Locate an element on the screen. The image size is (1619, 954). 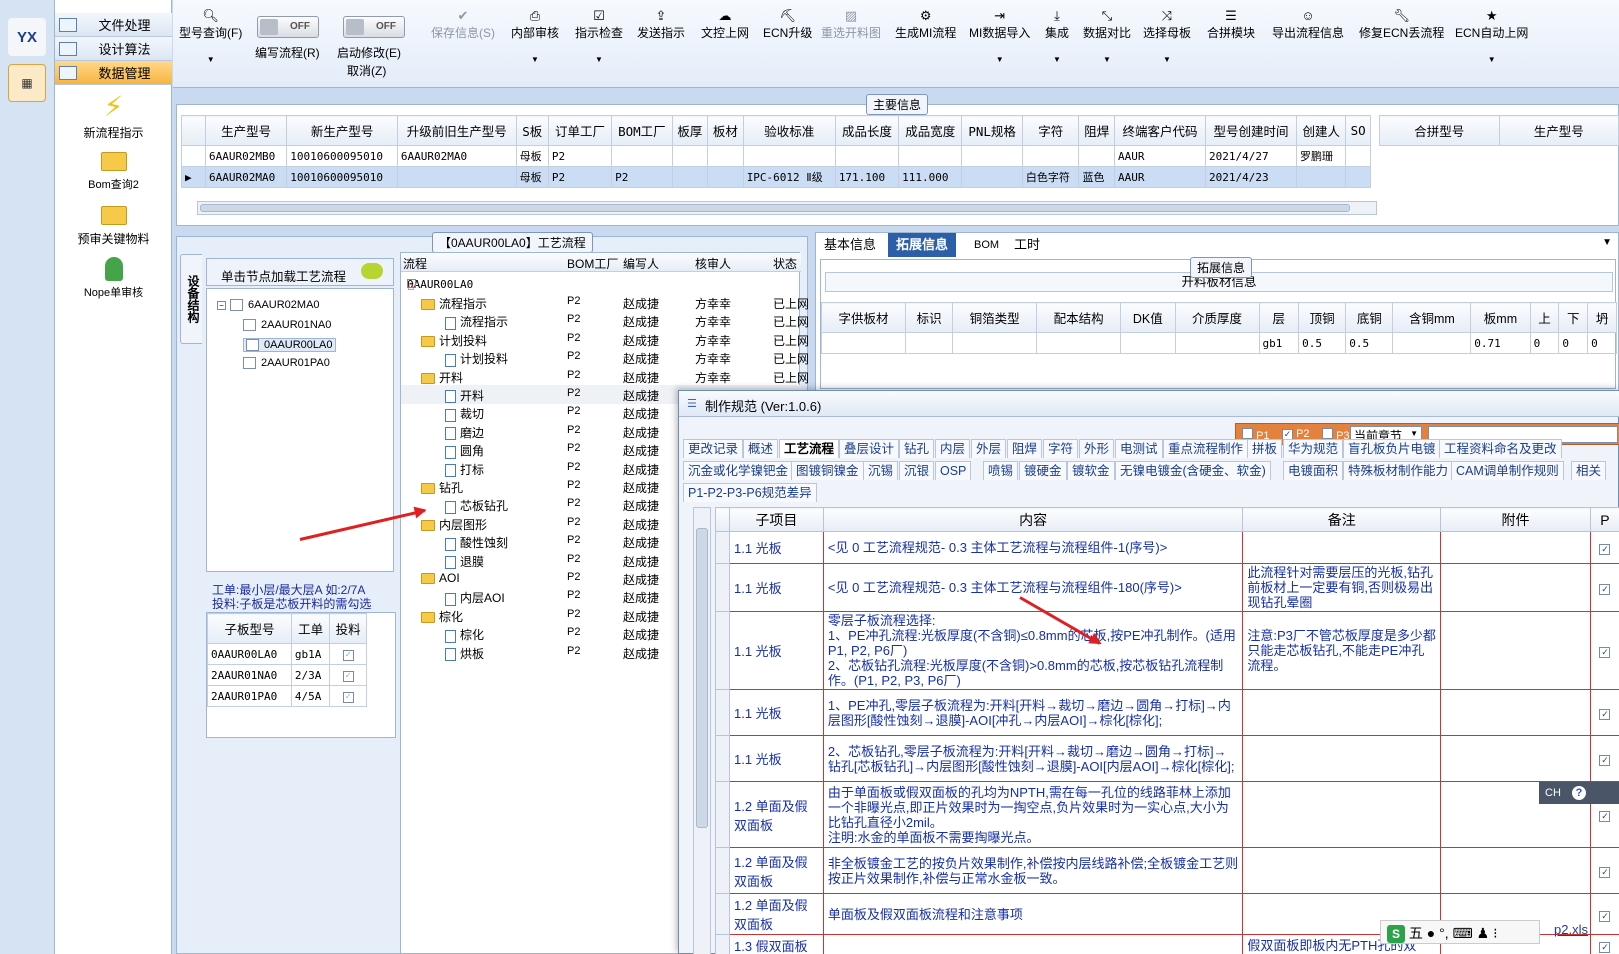
column-header: SO is located at coordinates (1358, 130).